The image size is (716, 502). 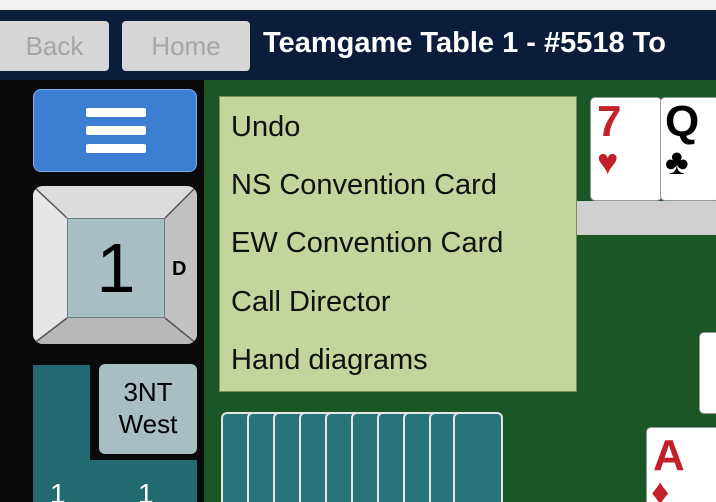 What do you see at coordinates (682, 121) in the screenshot?
I see `card-rank: Q` at bounding box center [682, 121].